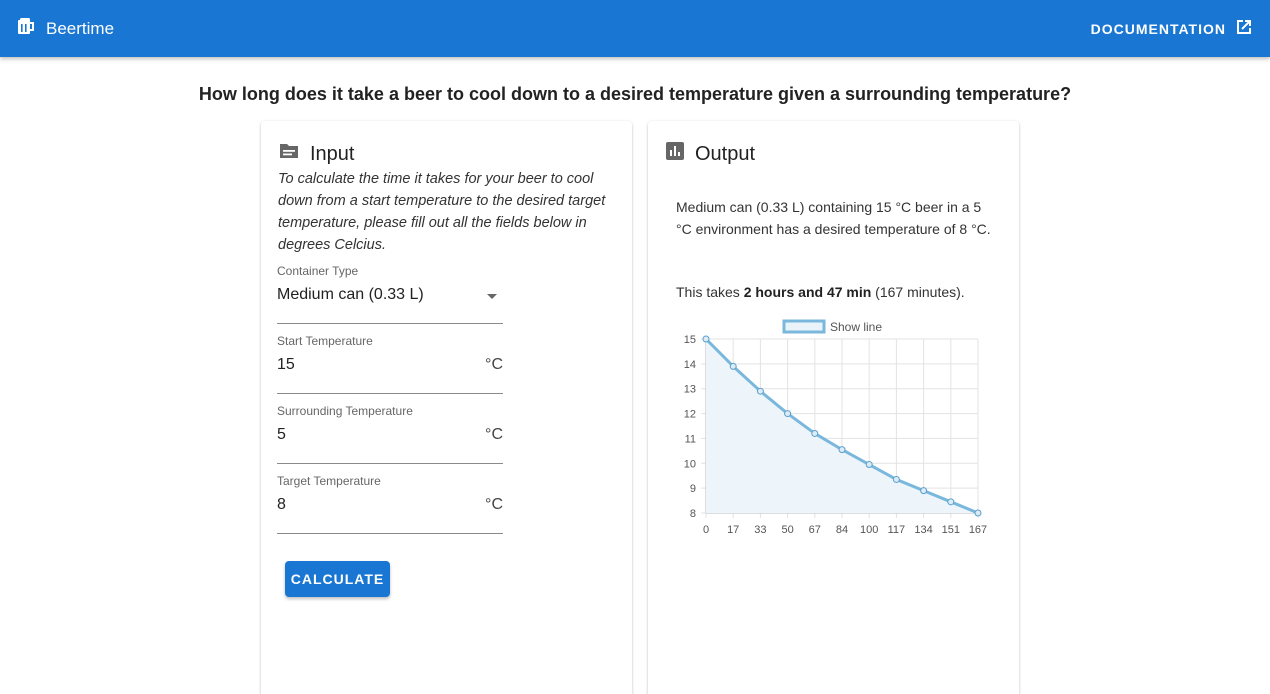 The width and height of the screenshot is (1270, 694). What do you see at coordinates (337, 579) in the screenshot?
I see `calculate-button: CALCULATE` at bounding box center [337, 579].